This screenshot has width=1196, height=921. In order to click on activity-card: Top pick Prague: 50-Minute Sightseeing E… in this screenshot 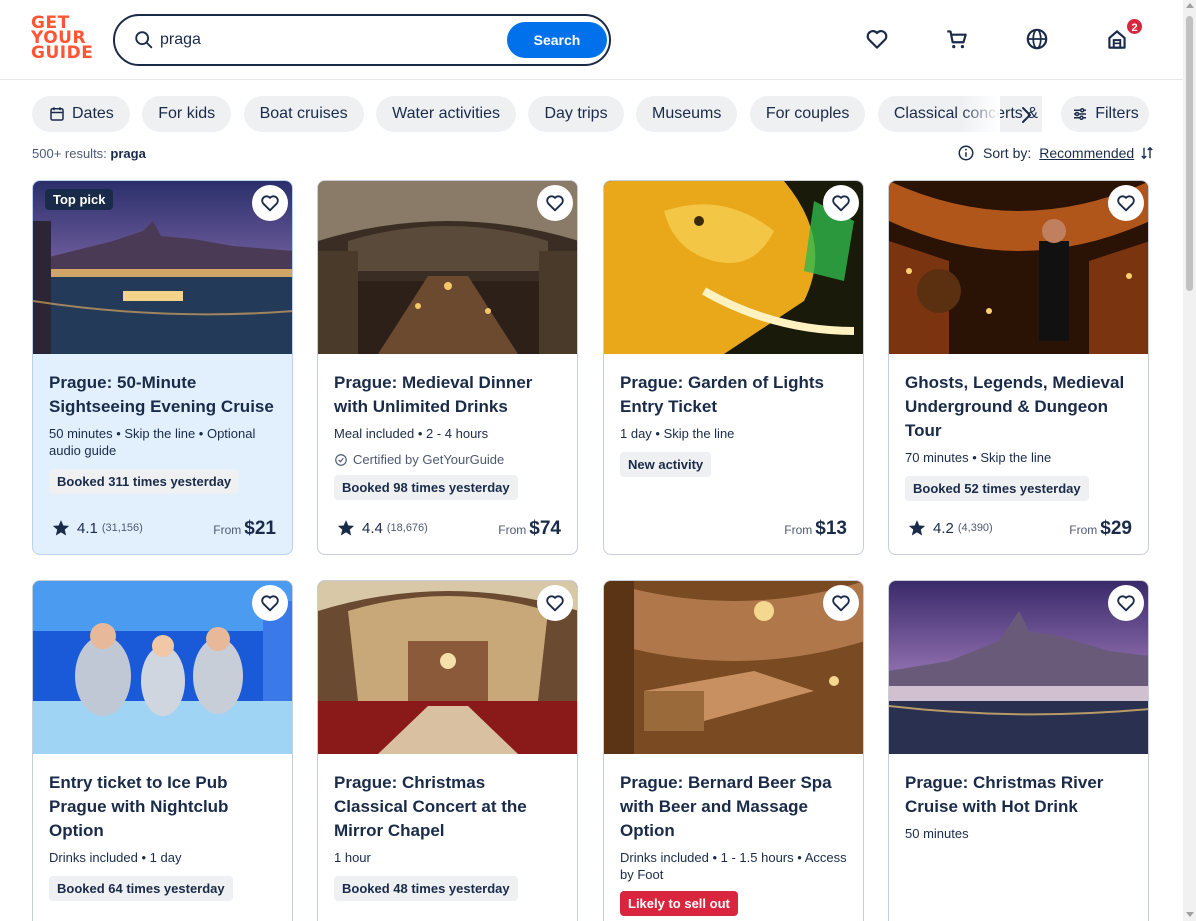, I will do `click(162, 367)`.